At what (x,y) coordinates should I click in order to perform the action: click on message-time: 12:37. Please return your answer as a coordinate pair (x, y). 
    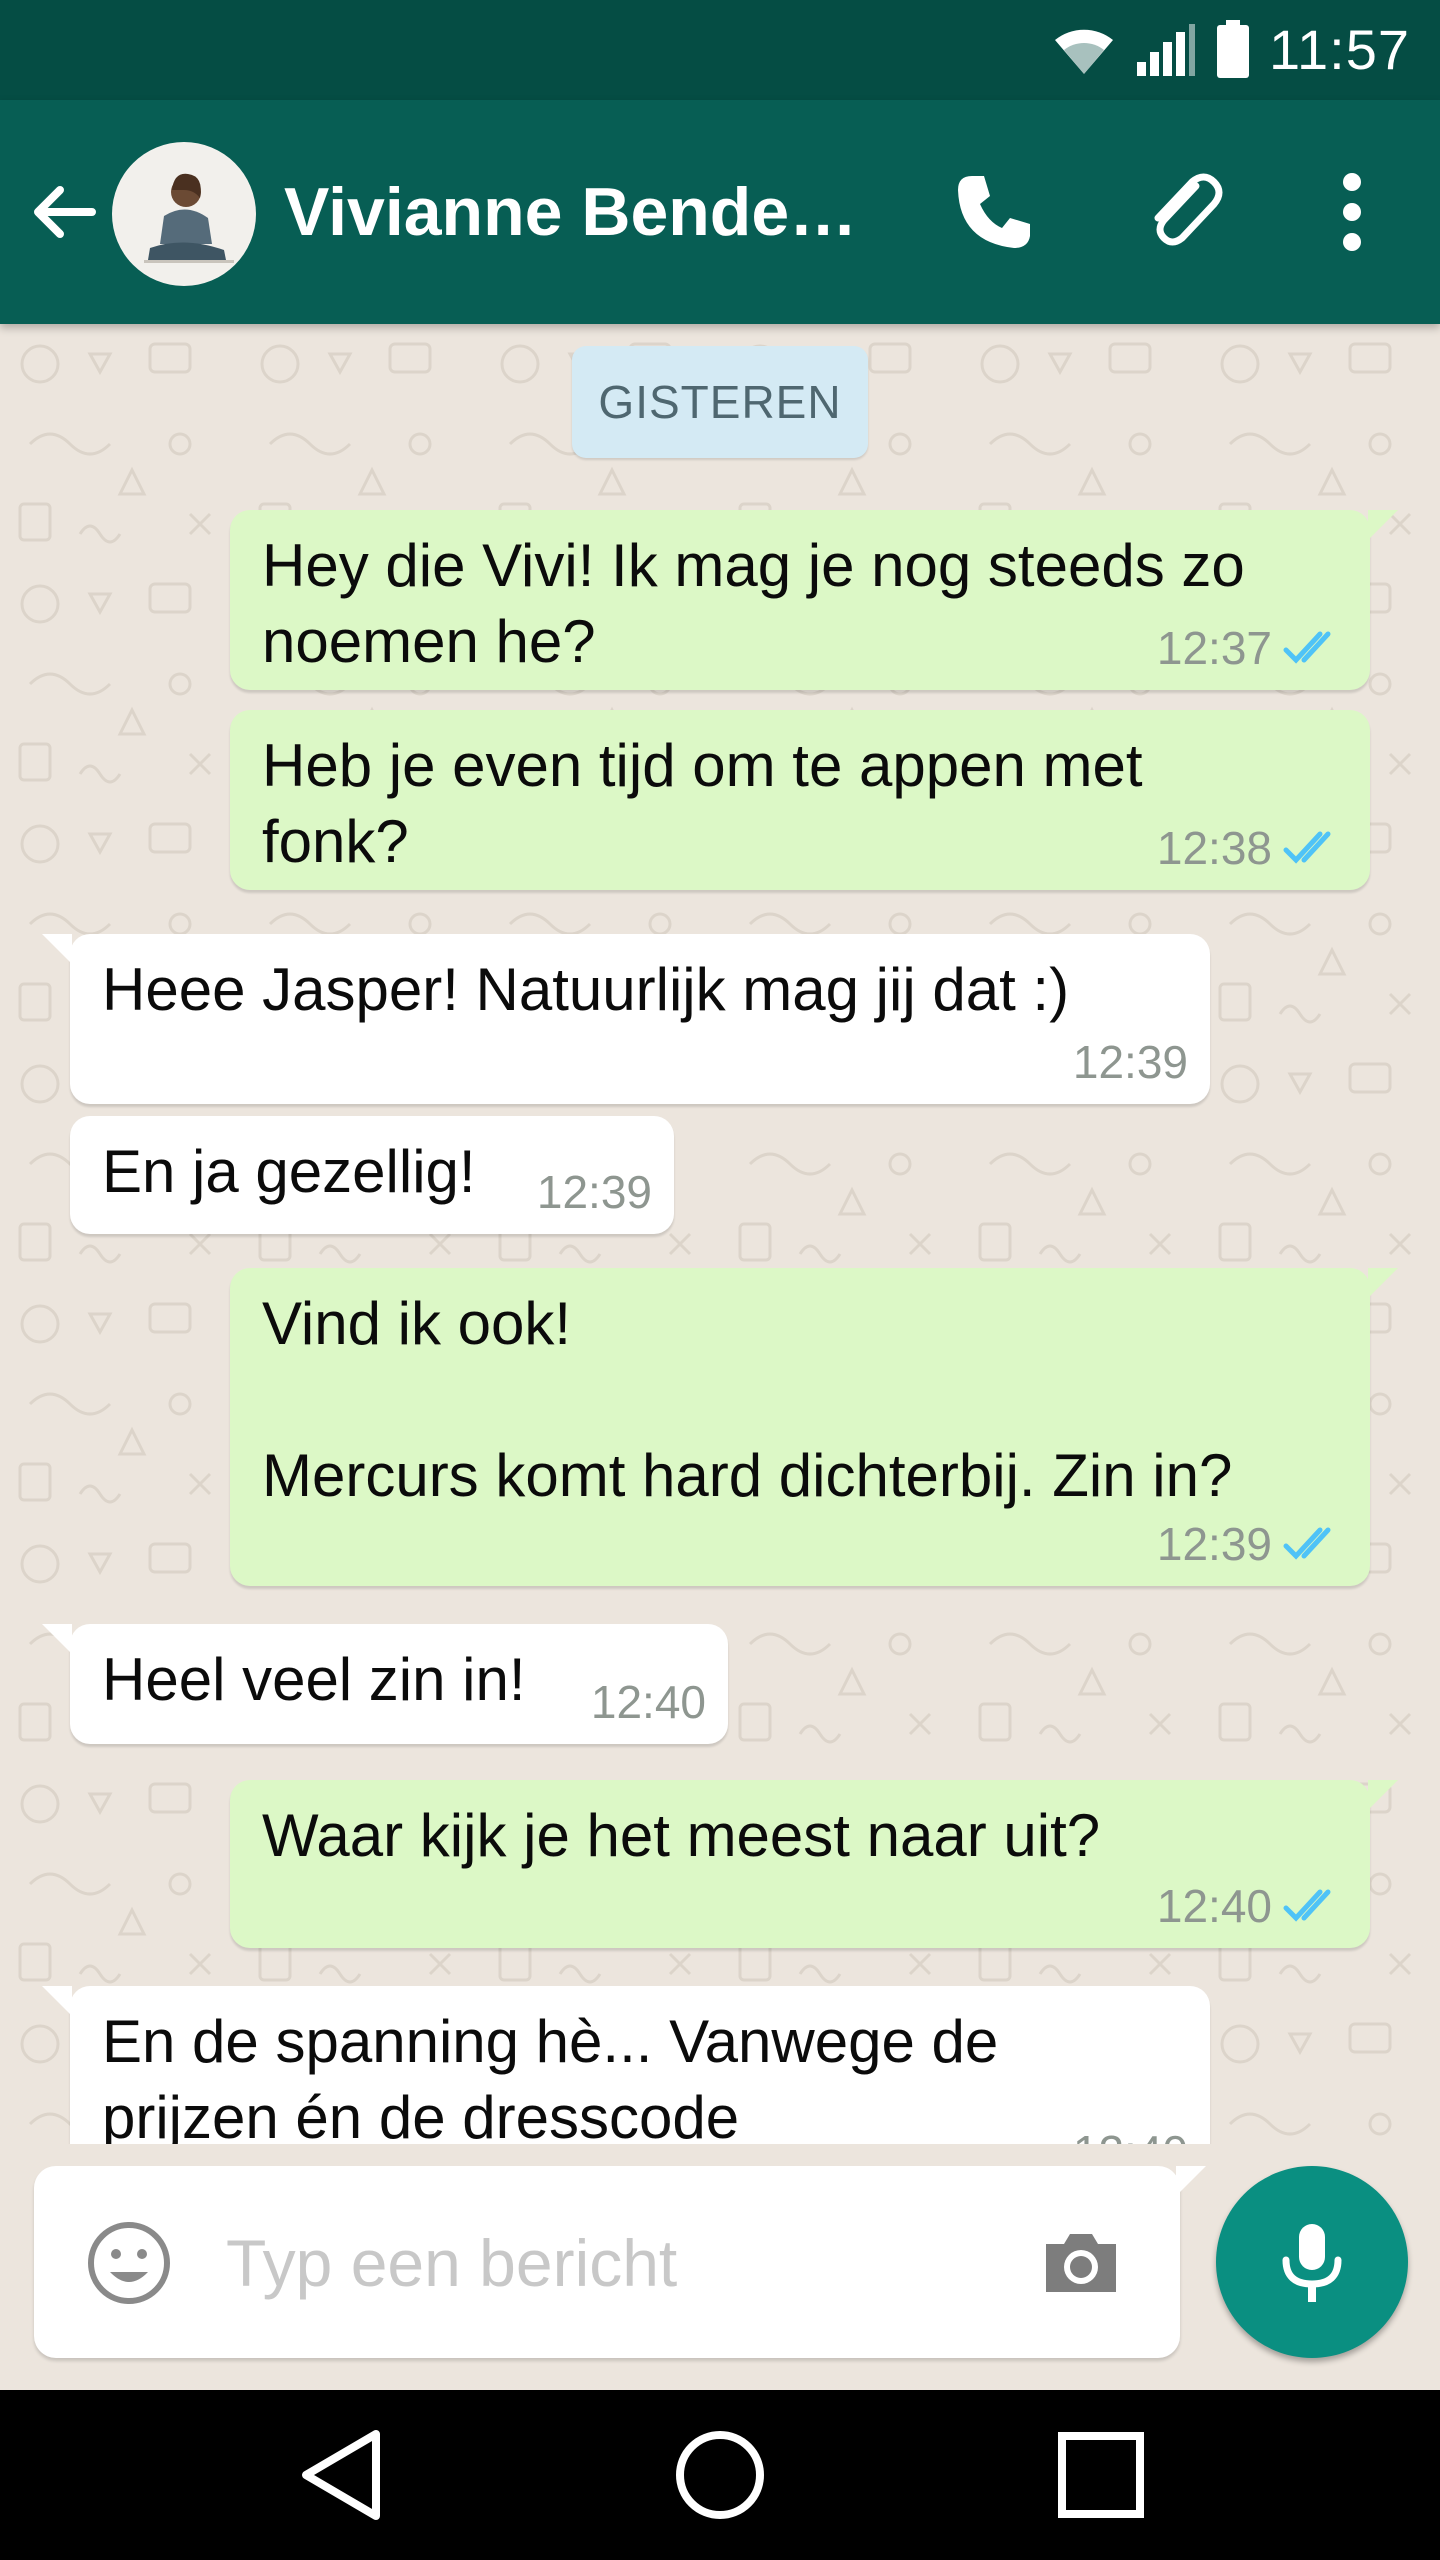
    Looking at the image, I should click on (1214, 648).